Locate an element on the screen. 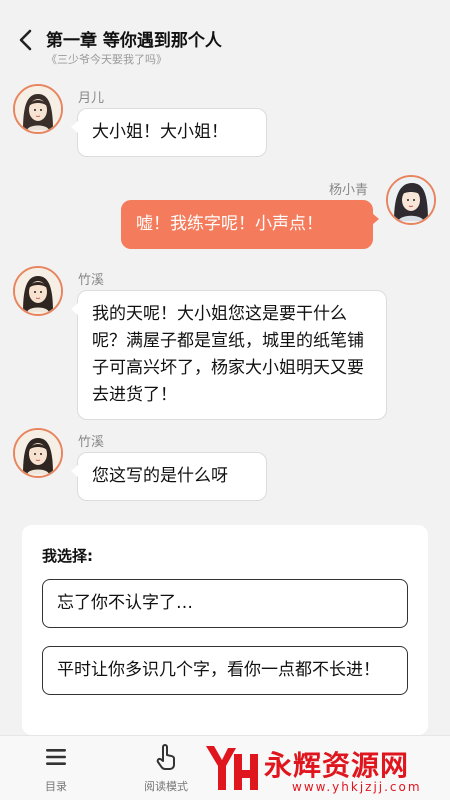 The image size is (450, 800). message-text: 嘘！我练字呢！小声点！ is located at coordinates (229, 224).